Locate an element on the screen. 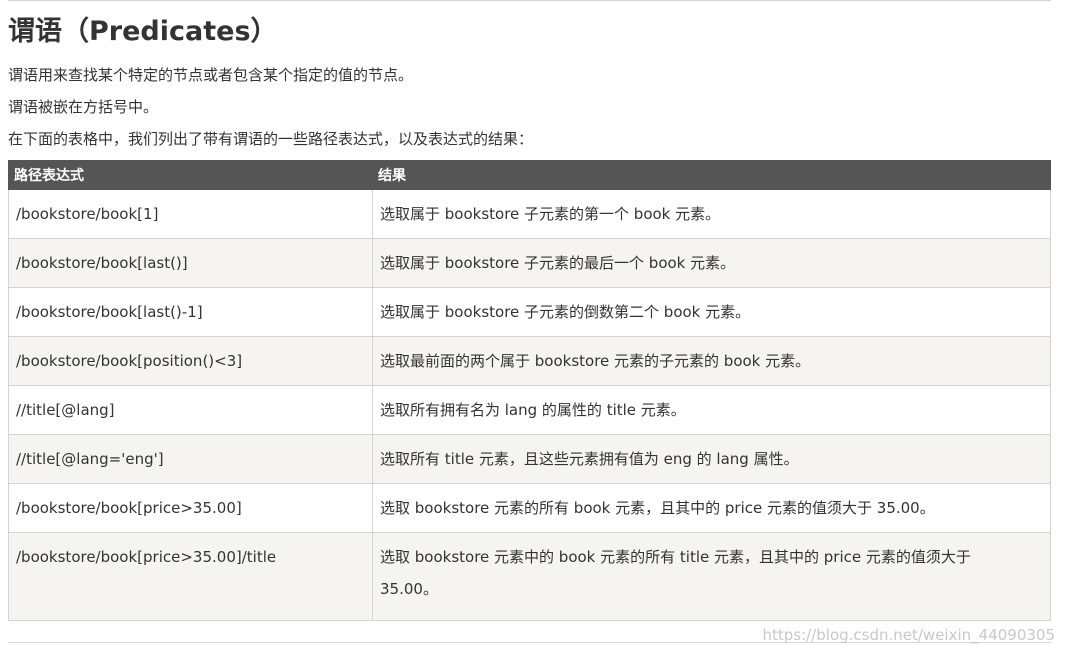 The height and width of the screenshot is (655, 1065). top-divider is located at coordinates (529, 0).